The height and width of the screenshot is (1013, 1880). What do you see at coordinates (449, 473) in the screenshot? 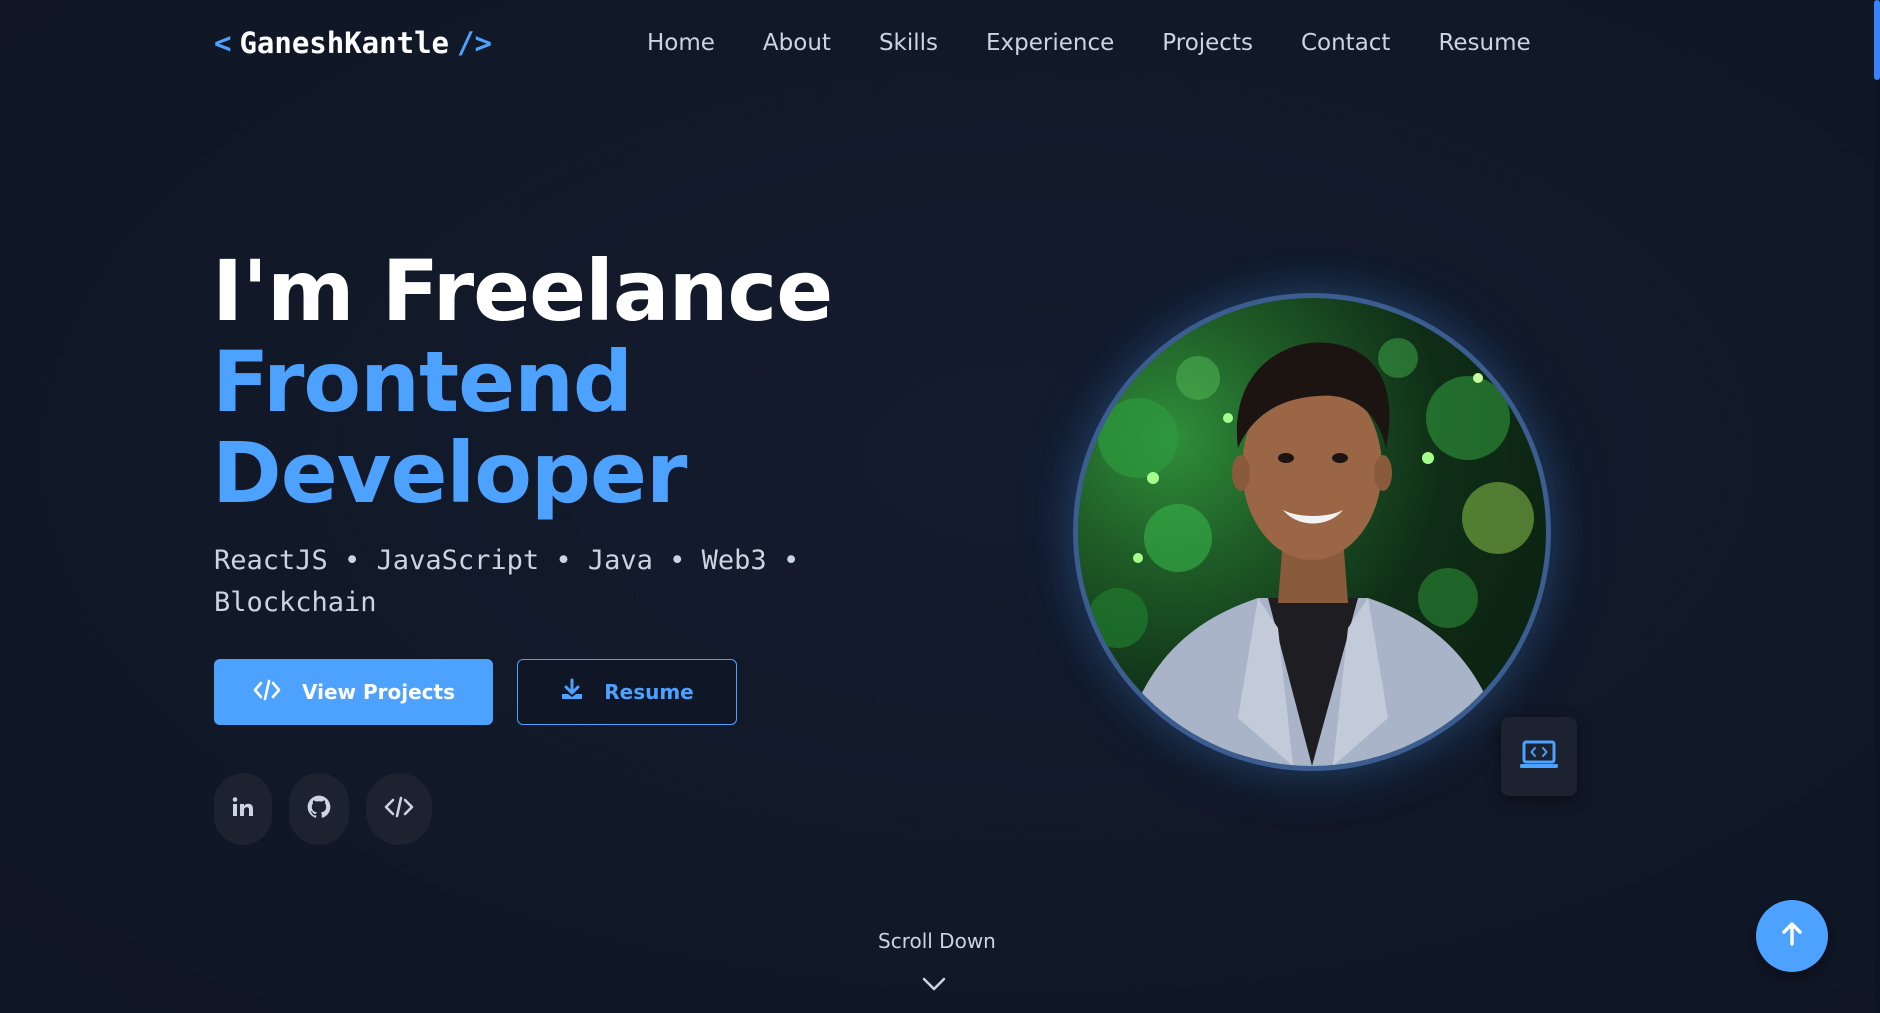
I see `hero-title-line3: Developer` at bounding box center [449, 473].